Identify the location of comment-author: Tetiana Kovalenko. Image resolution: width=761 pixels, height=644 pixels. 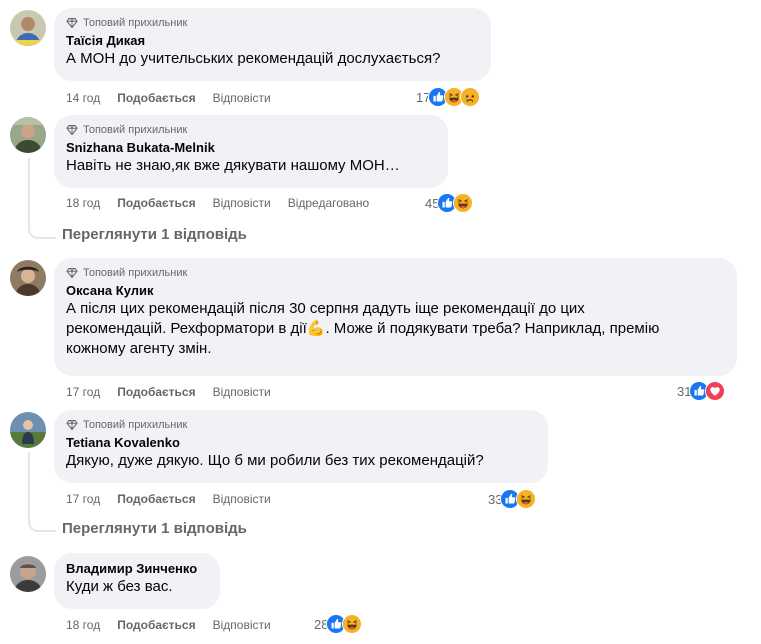
(301, 443).